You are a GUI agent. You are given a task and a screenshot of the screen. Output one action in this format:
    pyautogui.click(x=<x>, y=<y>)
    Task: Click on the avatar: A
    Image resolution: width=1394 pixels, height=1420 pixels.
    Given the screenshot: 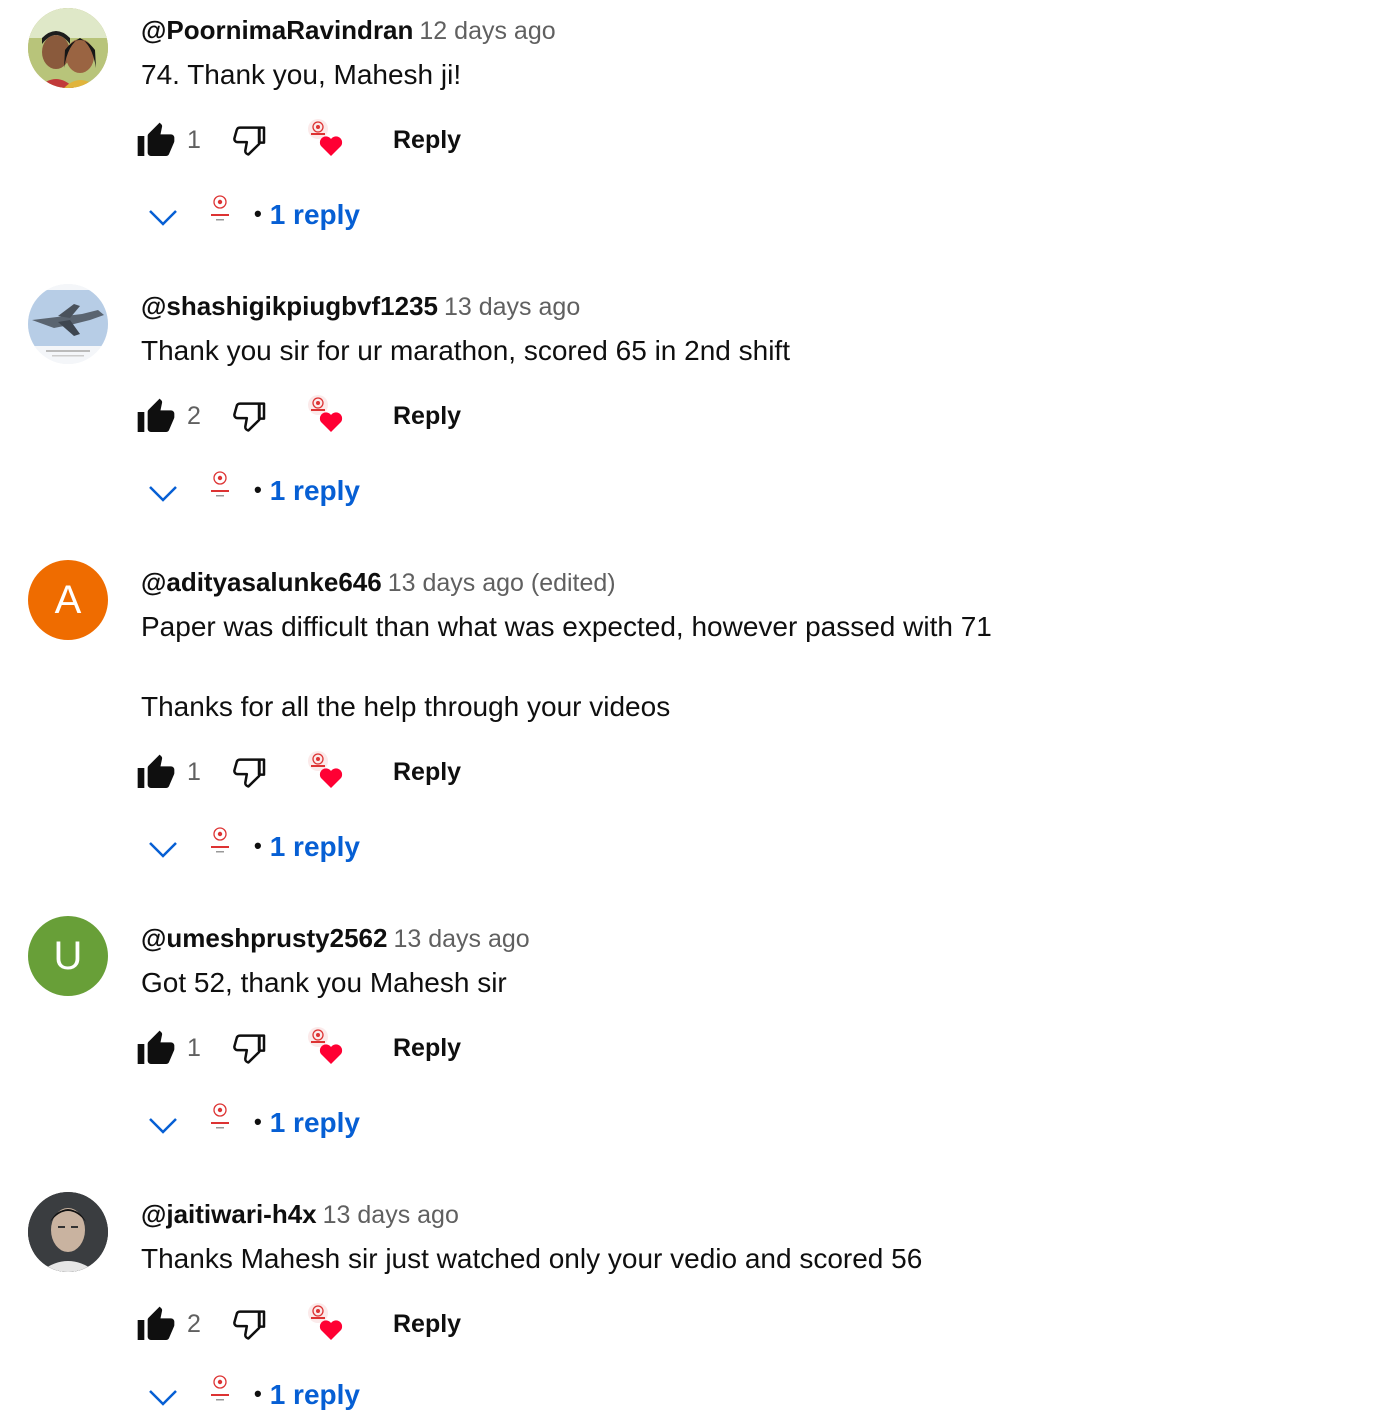 What is the action you would take?
    pyautogui.click(x=68, y=600)
    